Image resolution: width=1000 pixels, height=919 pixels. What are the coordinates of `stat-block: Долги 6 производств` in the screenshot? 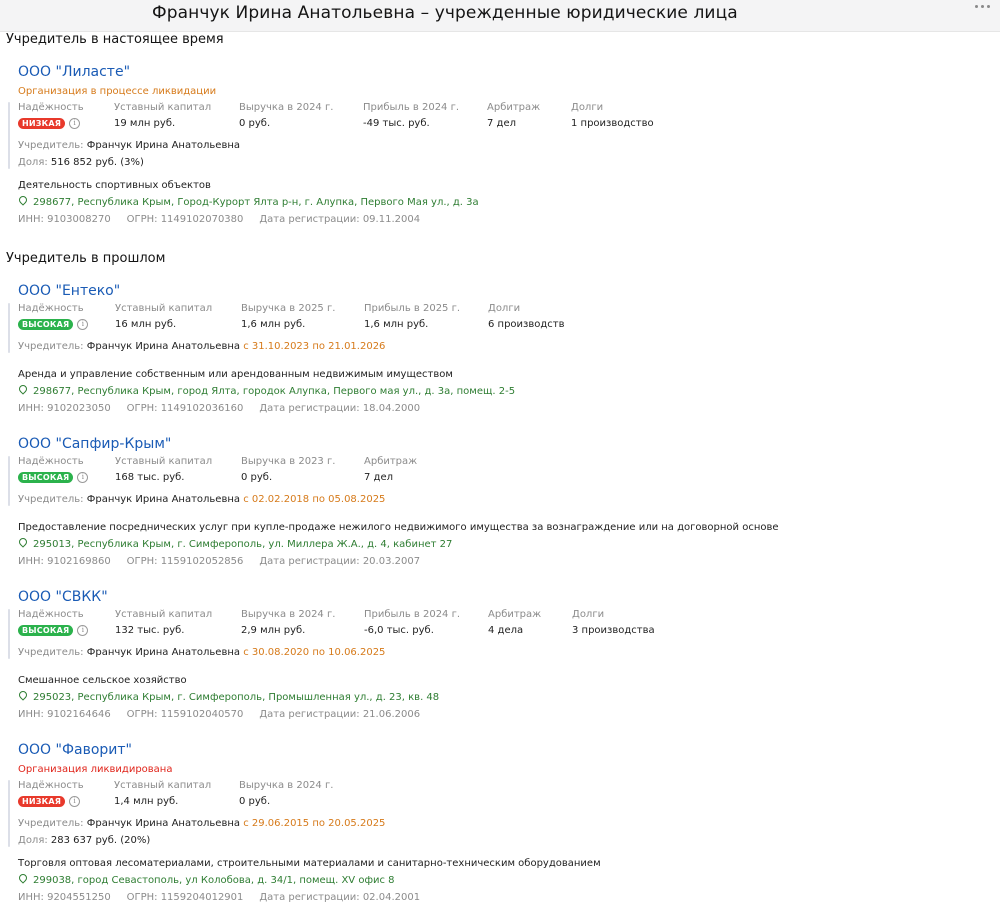 It's located at (526, 317).